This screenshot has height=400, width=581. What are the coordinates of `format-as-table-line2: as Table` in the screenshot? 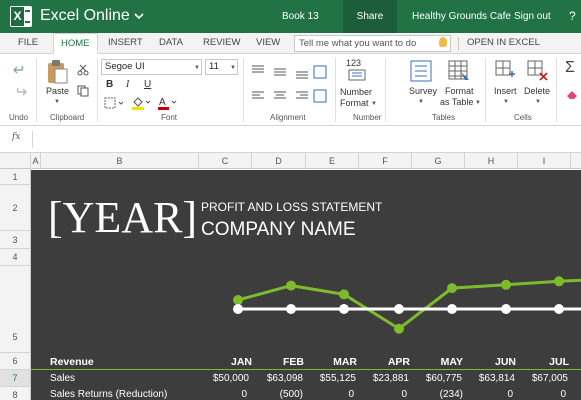 It's located at (456, 102).